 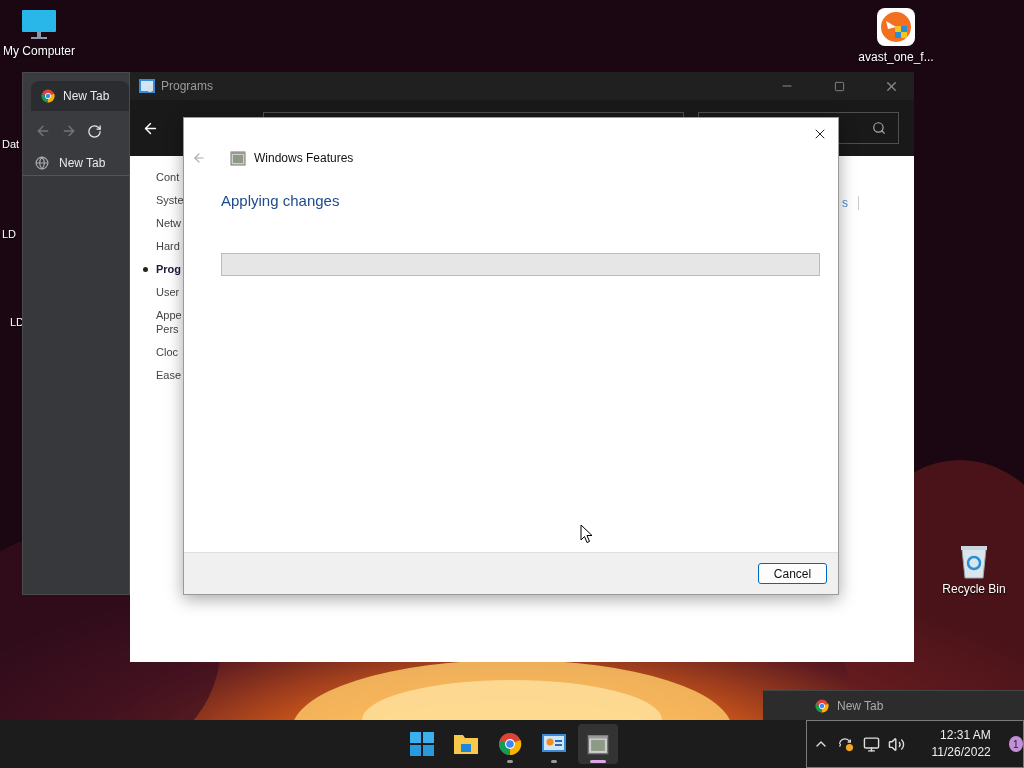 What do you see at coordinates (170, 177) in the screenshot?
I see `sidebar-item: Cont` at bounding box center [170, 177].